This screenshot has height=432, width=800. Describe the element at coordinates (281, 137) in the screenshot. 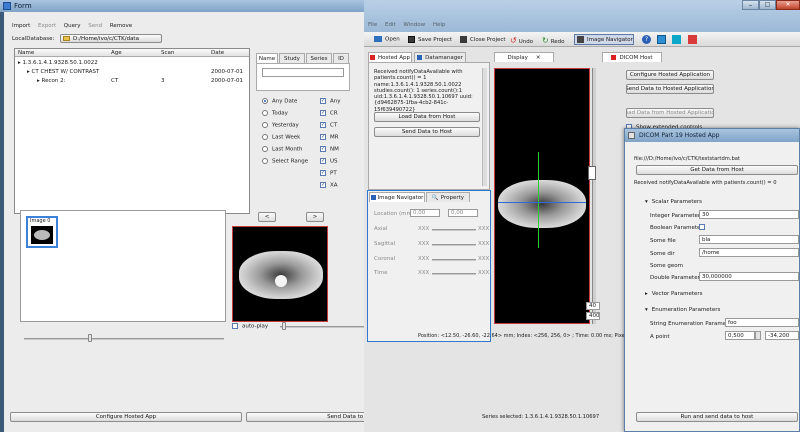

I see `radio-last-week: Last Week` at that location.